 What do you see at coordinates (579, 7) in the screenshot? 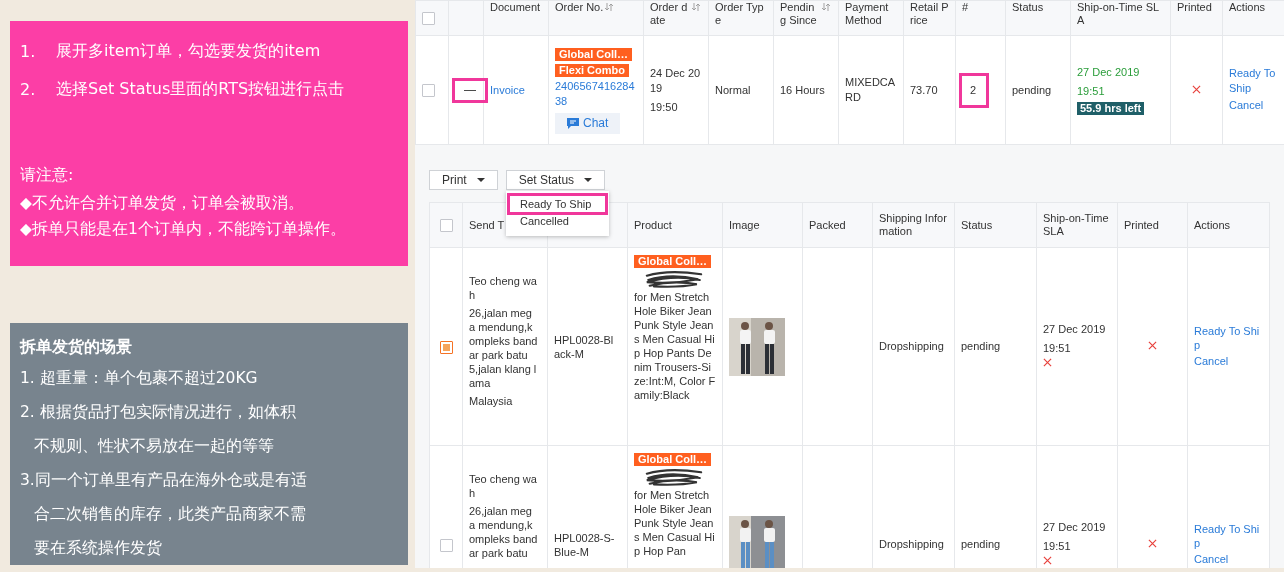
I see `column-header: Order No.` at bounding box center [579, 7].